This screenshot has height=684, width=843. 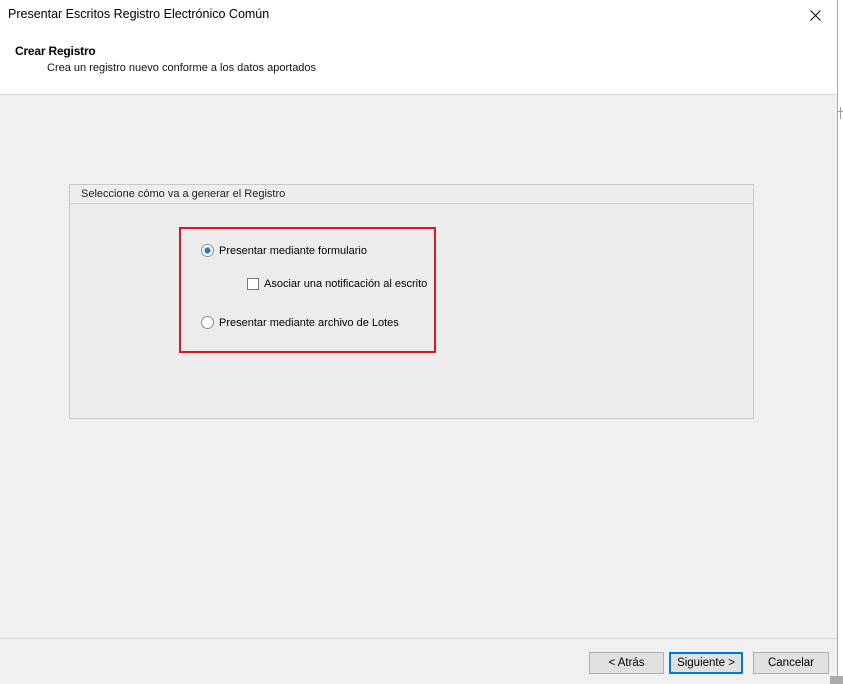 I want to click on cancel-button: Cancelar, so click(x=791, y=663).